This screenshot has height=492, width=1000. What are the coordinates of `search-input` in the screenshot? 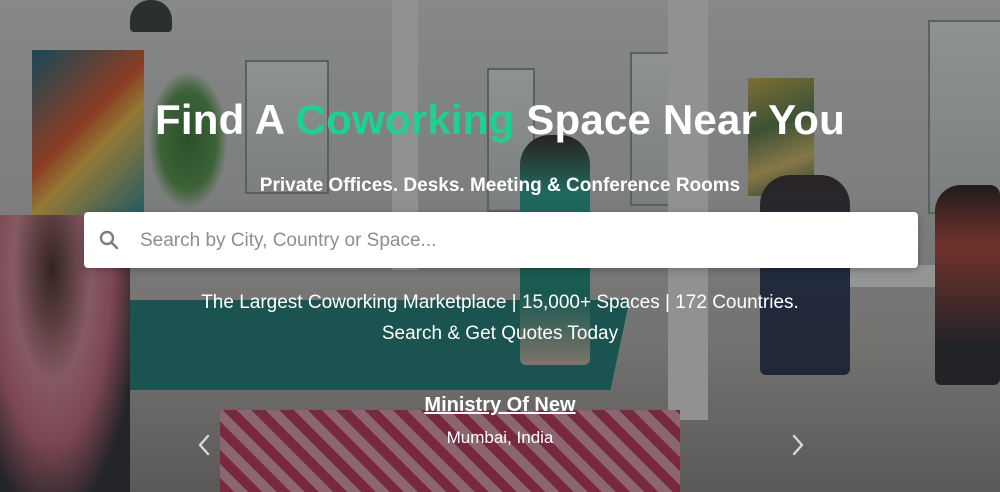 It's located at (520, 241).